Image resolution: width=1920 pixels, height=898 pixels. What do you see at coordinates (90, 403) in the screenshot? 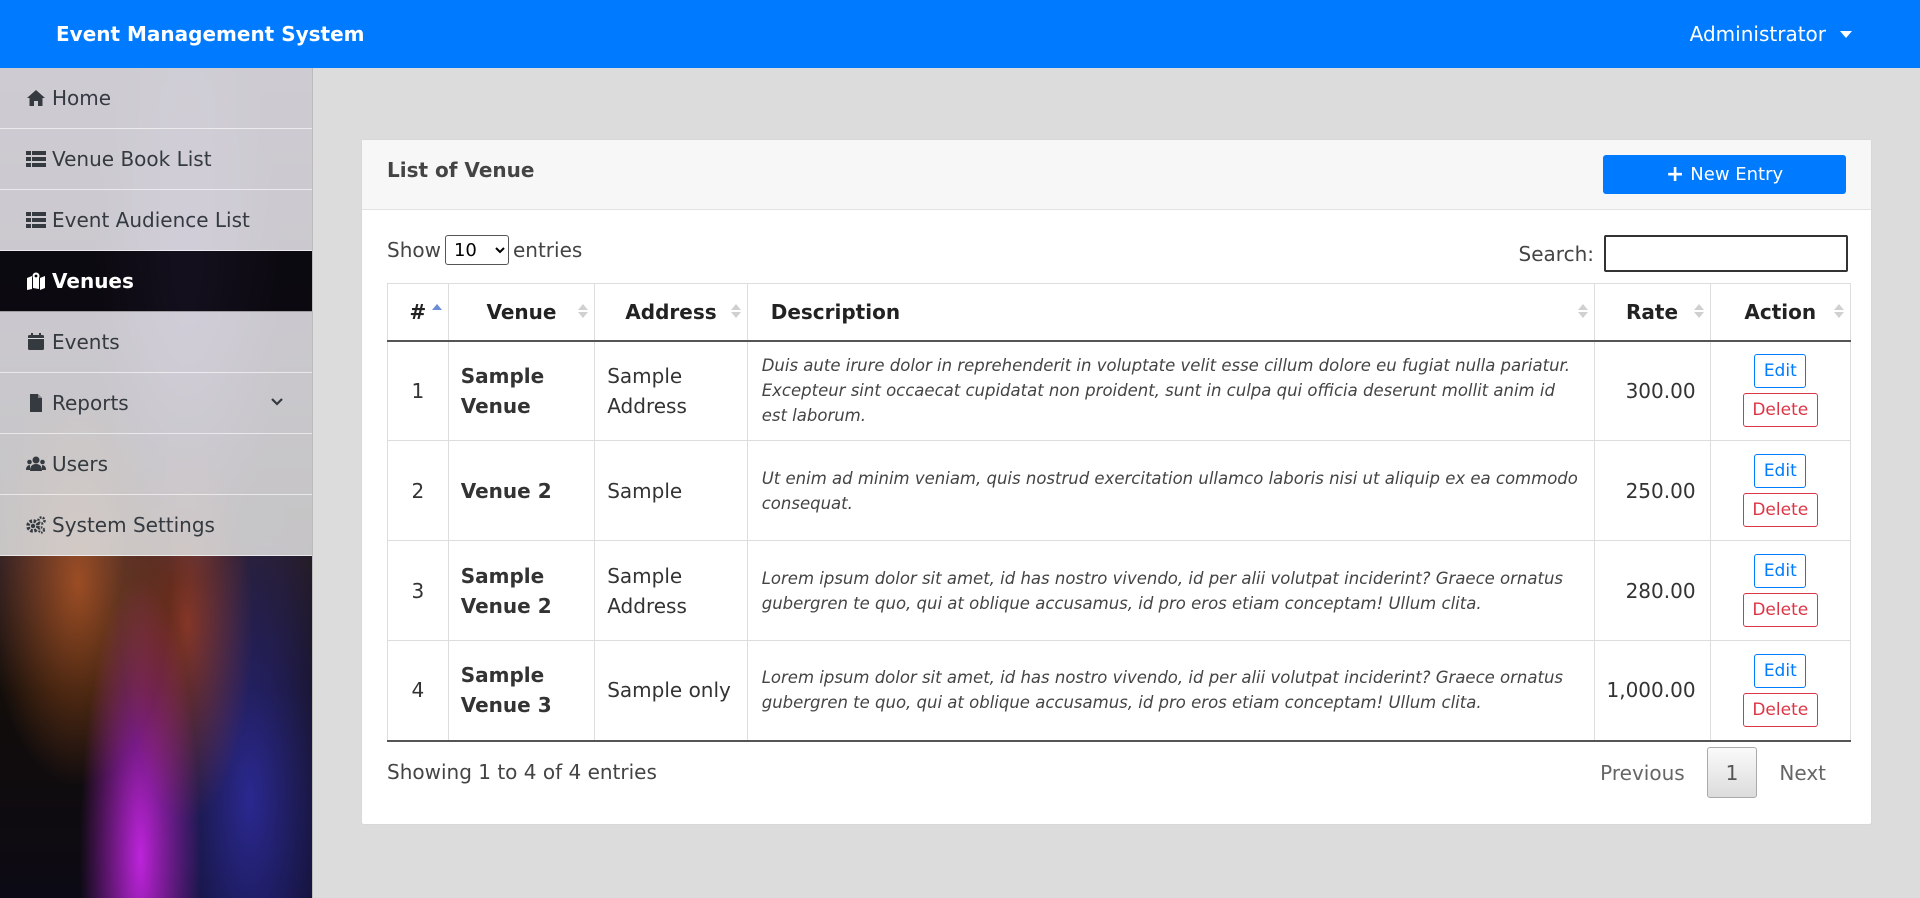
I see `sidebar-item-label: Reports` at bounding box center [90, 403].